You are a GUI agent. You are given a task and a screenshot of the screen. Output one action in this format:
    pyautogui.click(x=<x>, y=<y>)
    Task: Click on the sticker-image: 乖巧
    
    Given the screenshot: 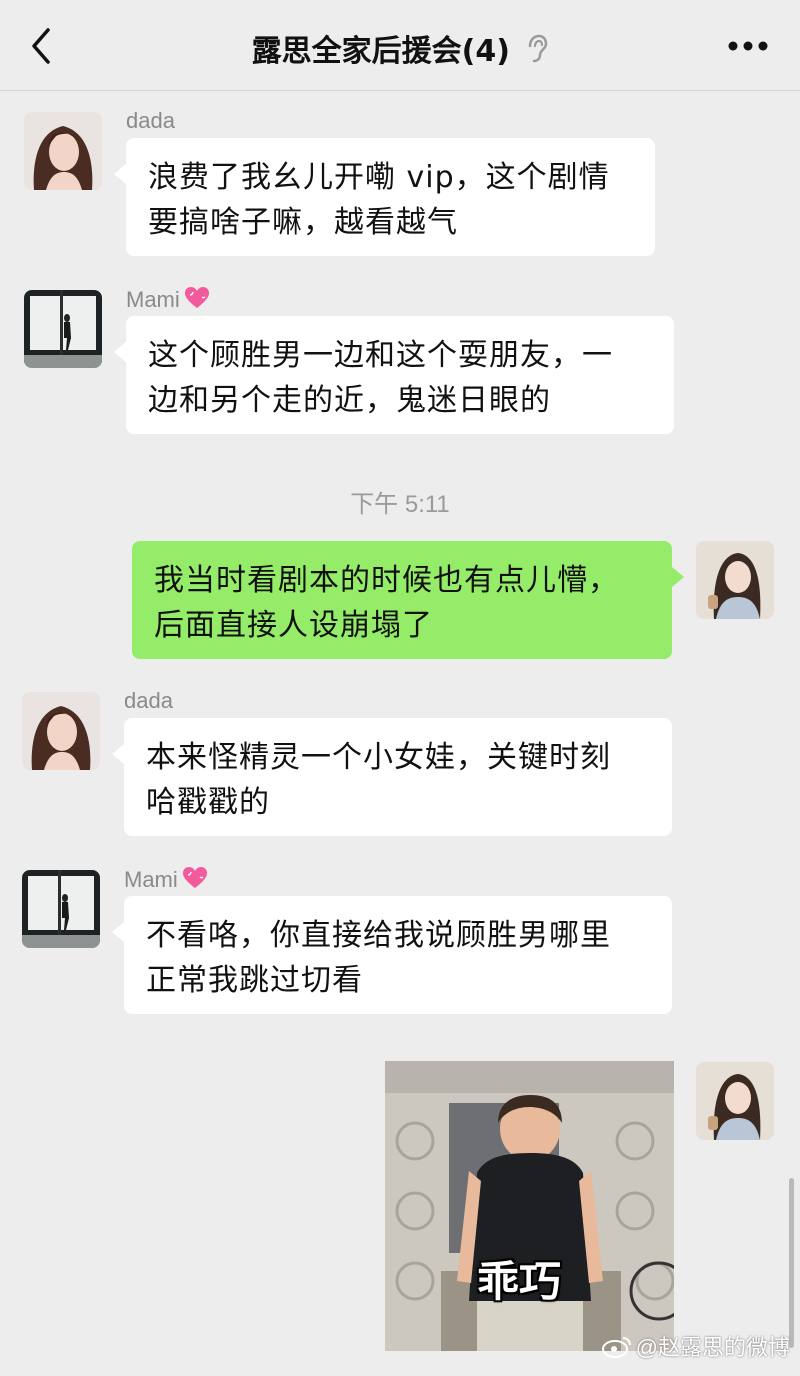 What is the action you would take?
    pyautogui.click(x=529, y=1206)
    